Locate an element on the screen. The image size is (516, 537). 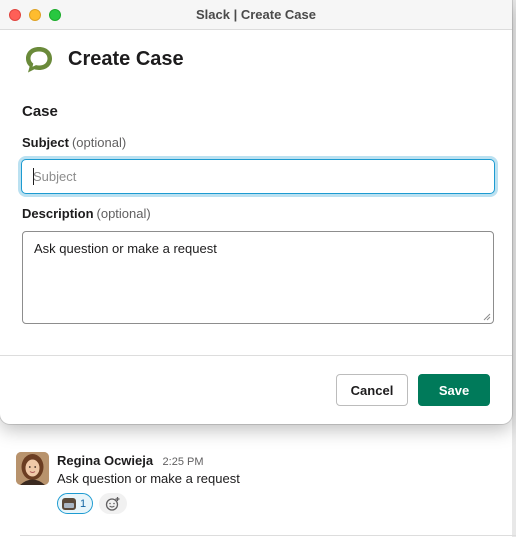
subject-label: Subject (optional) is located at coordinates (74, 142).